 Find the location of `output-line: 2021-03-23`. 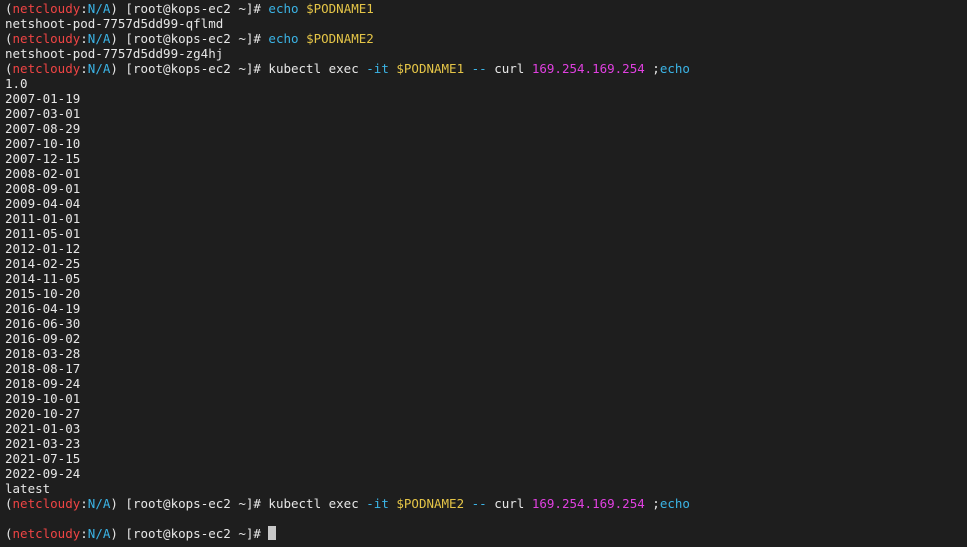

output-line: 2021-03-23 is located at coordinates (43, 443).